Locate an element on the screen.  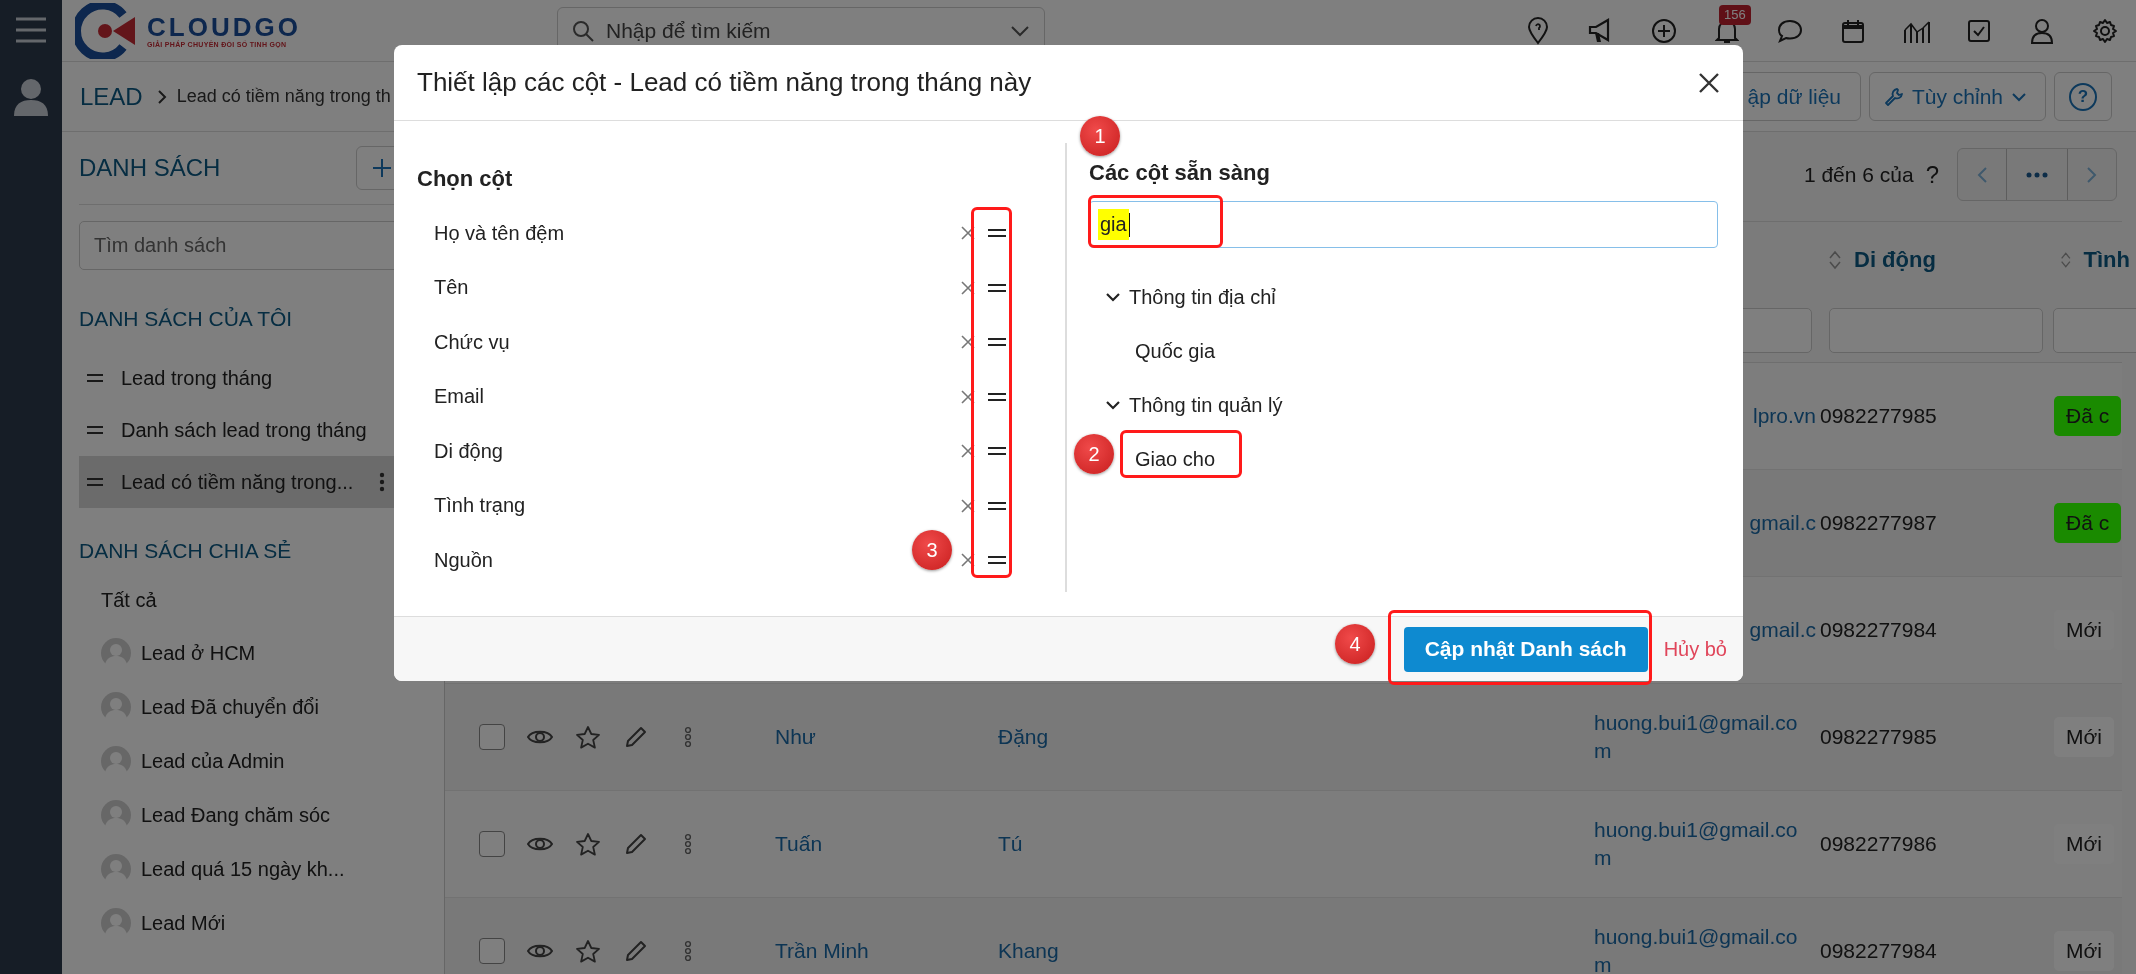
selected-column-label: Tình trạng is located at coordinates (480, 506).